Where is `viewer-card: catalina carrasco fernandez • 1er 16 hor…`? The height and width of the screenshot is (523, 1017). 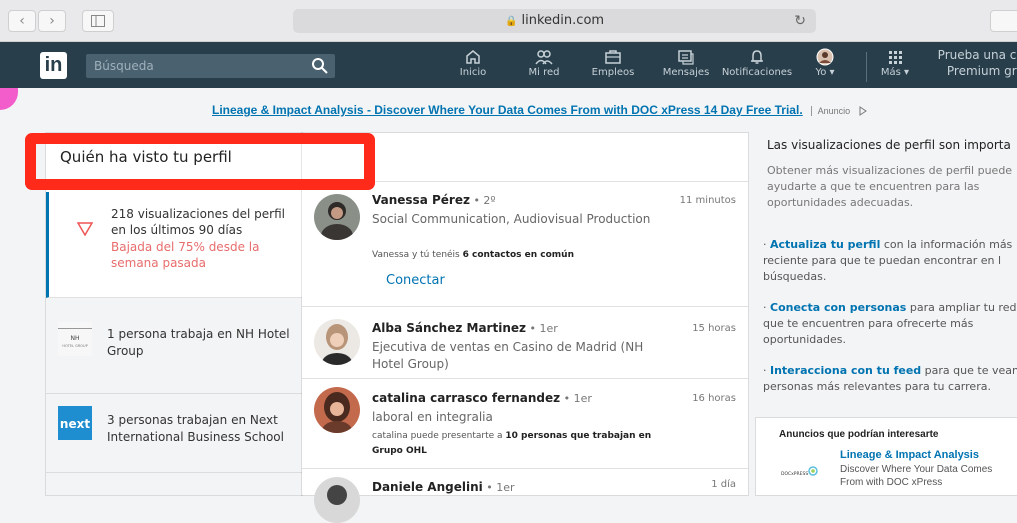 viewer-card: catalina carrasco fernandez • 1er 16 hor… is located at coordinates (525, 423).